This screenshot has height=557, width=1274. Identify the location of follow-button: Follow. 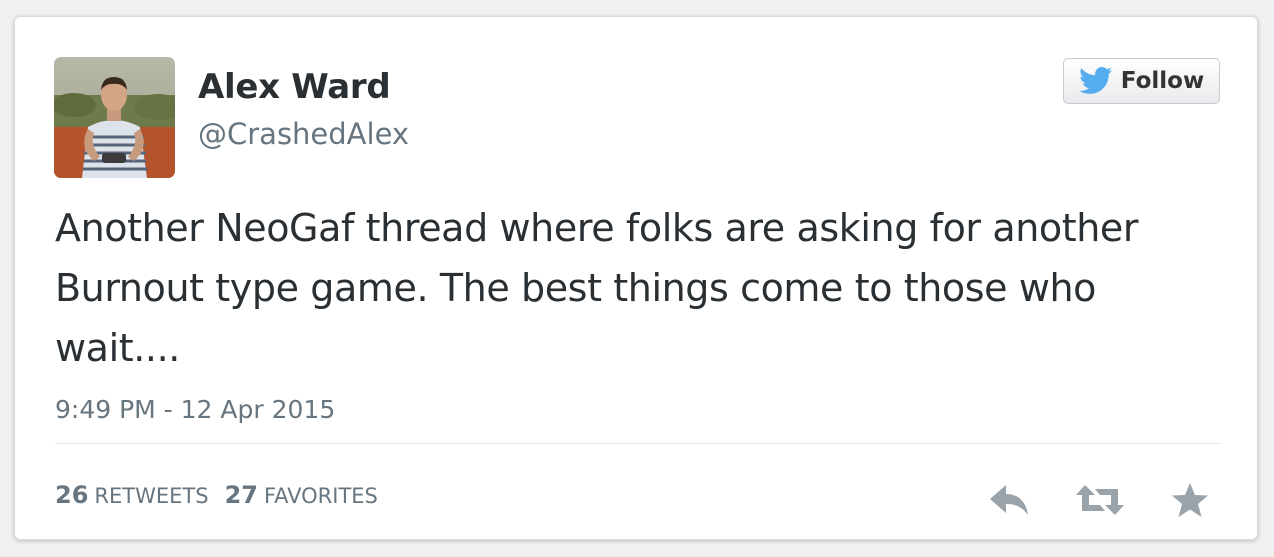
(1141, 81).